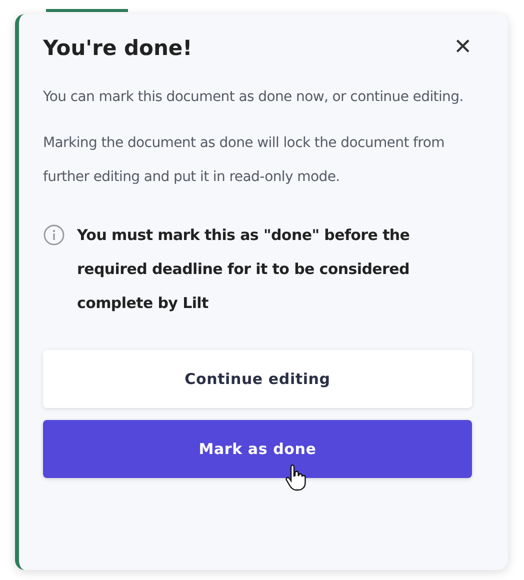 The height and width of the screenshot is (580, 524). I want to click on body-text: You can mark this document as done now, or continue editing., so click(253, 97).